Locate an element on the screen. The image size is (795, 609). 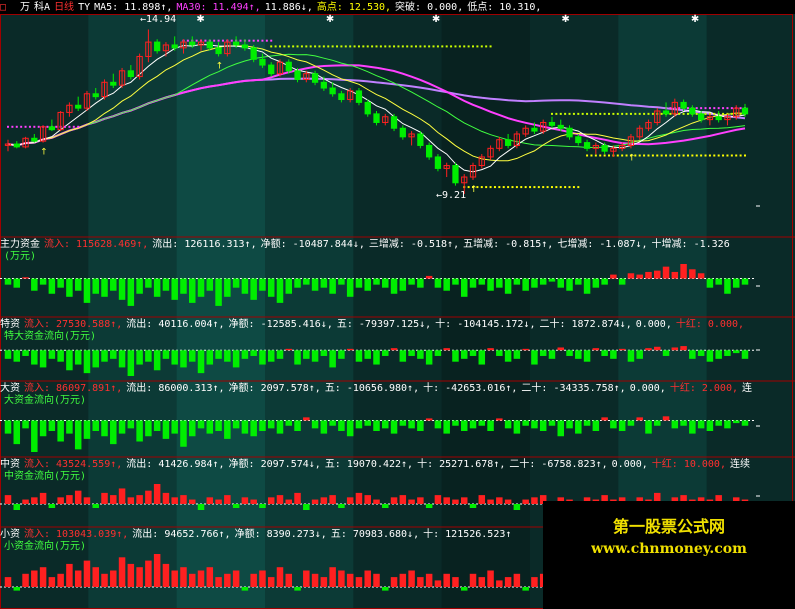
panel-stat: 净额: -10487.844↓, is located at coordinates (312, 244).